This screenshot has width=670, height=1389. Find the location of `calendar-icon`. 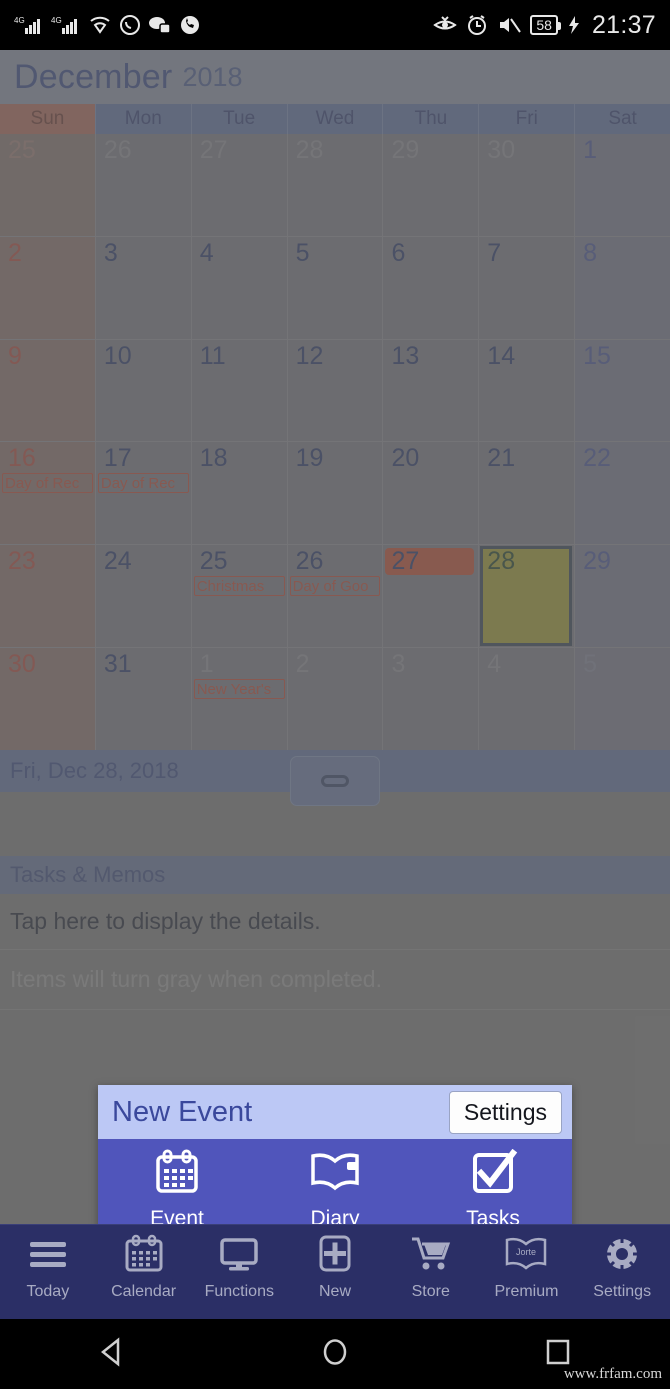

calendar-icon is located at coordinates (144, 1256).